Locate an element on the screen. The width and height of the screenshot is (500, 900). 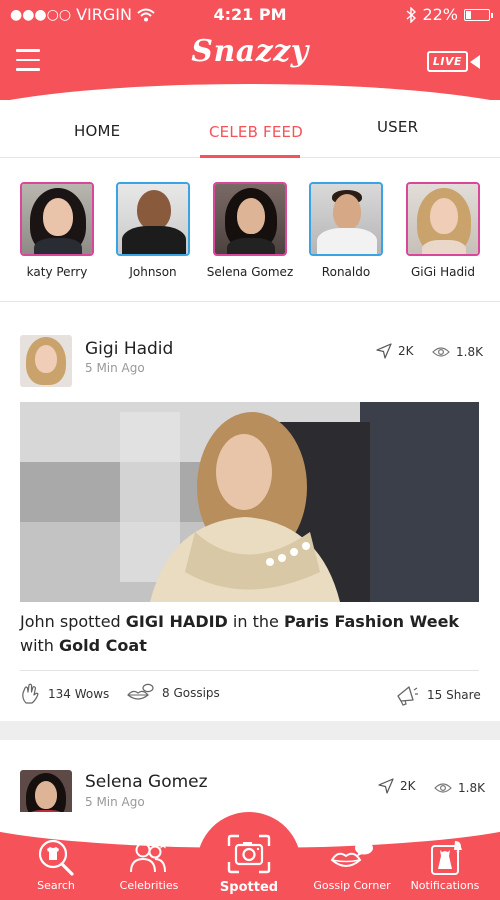
celebrity-name: GiGi Hadid is located at coordinates (443, 272).